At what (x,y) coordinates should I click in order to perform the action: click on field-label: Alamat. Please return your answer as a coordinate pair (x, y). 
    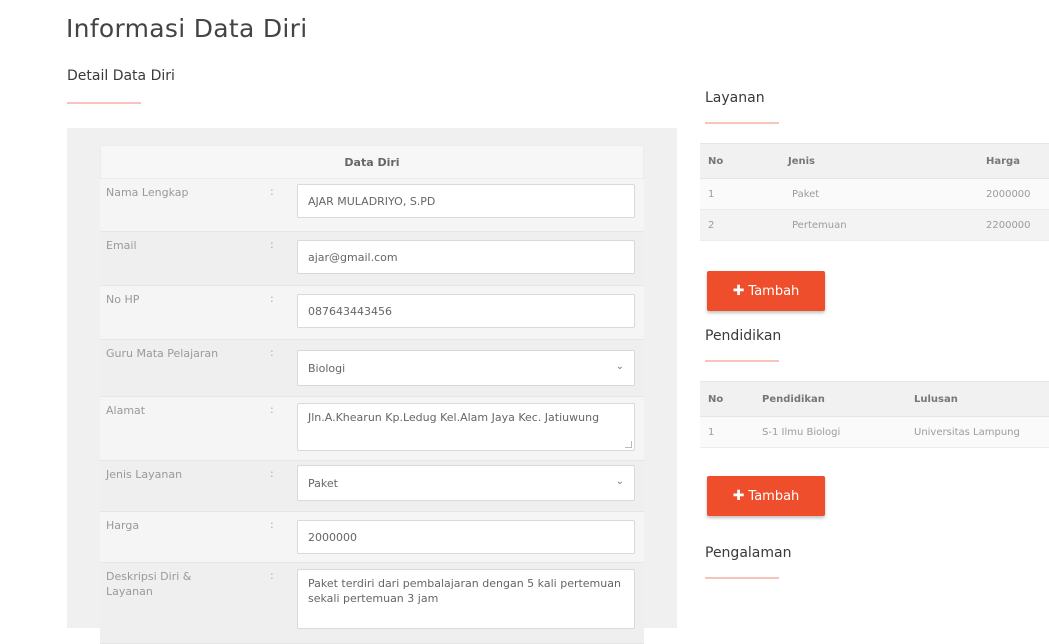
    Looking at the image, I should click on (126, 410).